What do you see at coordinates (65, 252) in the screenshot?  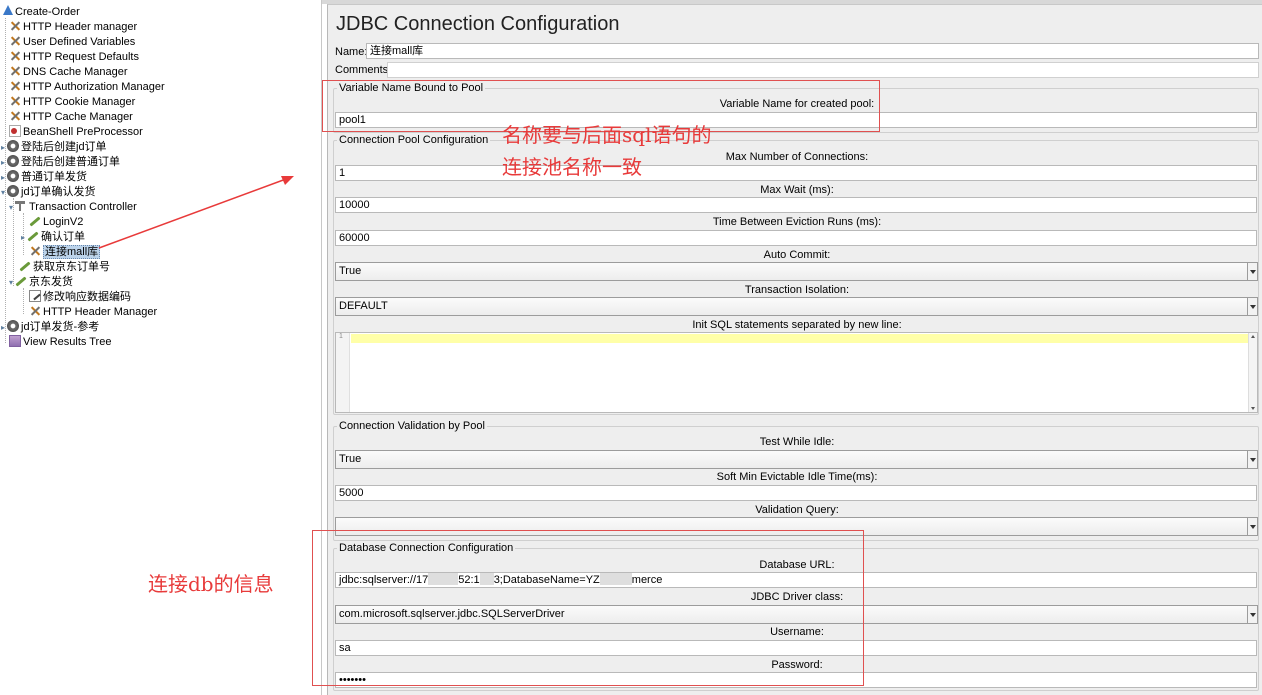 I see `tree-item-jdbc-connection: 连接mall库` at bounding box center [65, 252].